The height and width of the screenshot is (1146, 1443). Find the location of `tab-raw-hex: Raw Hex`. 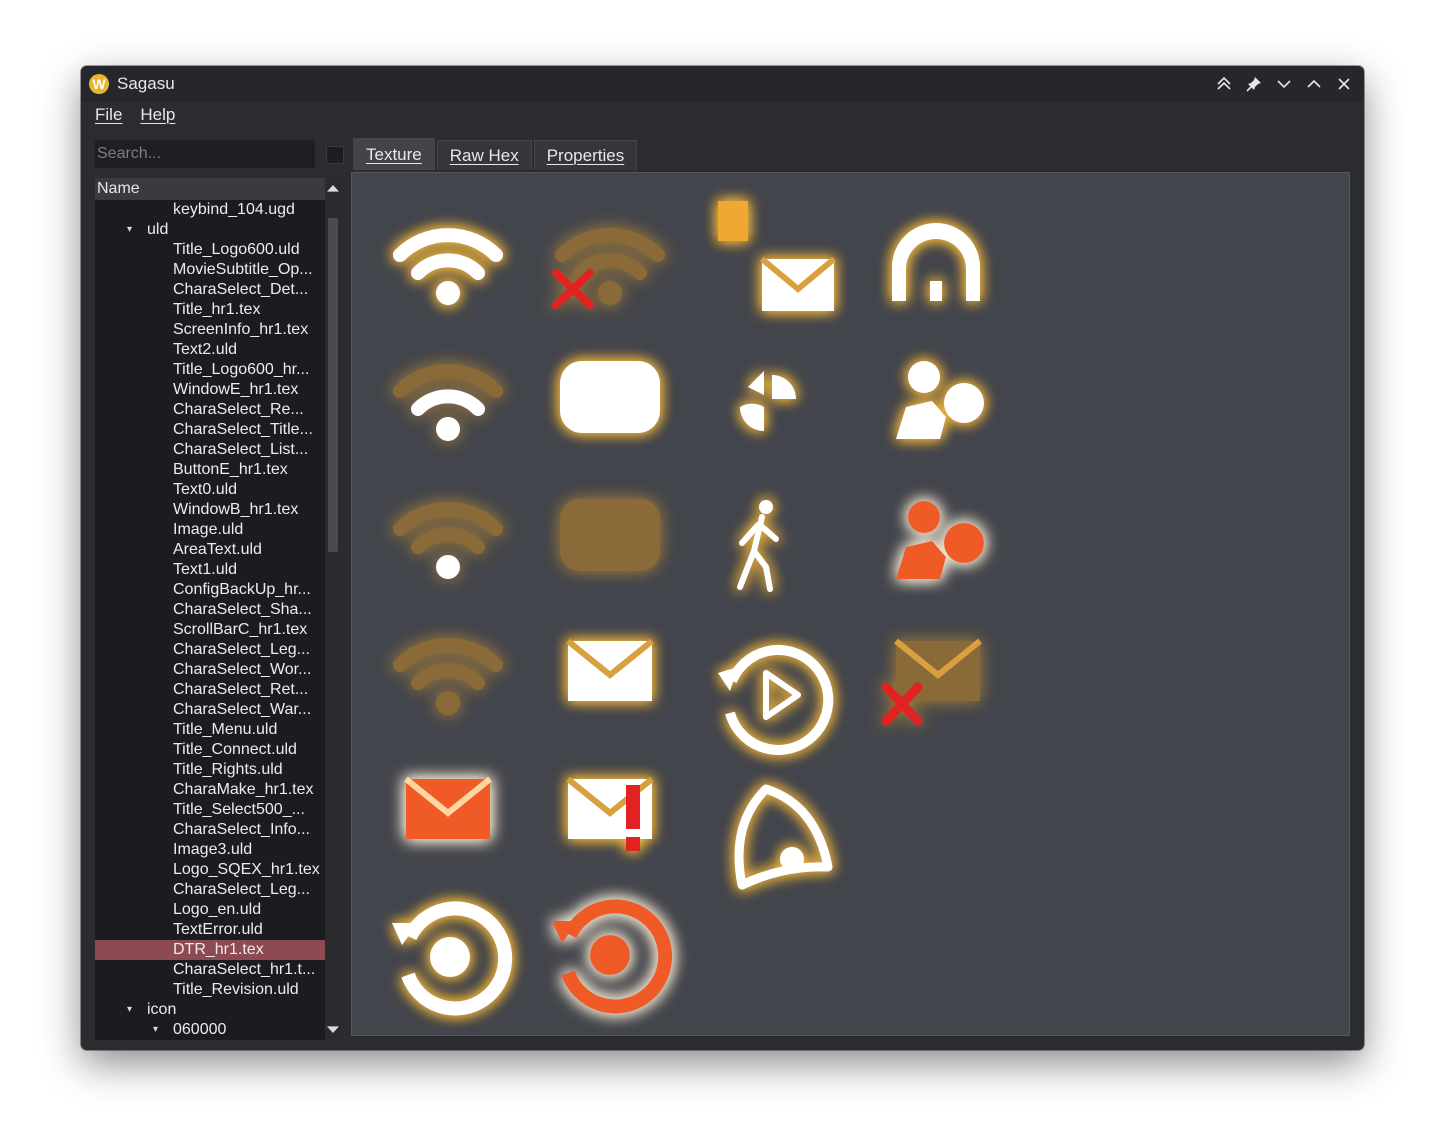

tab-raw-hex: Raw Hex is located at coordinates (484, 155).